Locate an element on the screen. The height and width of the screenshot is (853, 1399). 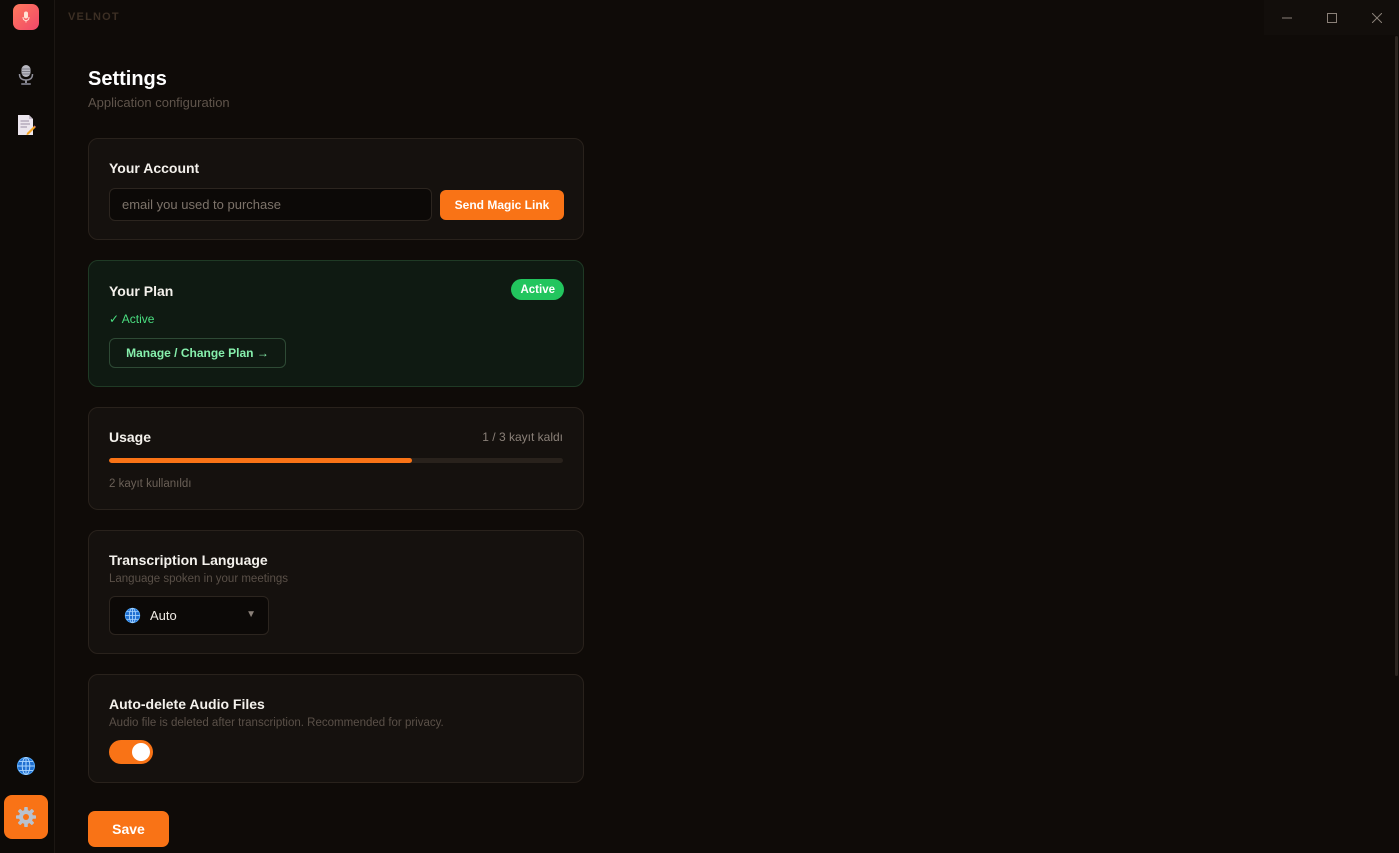
minimize-icon is located at coordinates (1286, 17).